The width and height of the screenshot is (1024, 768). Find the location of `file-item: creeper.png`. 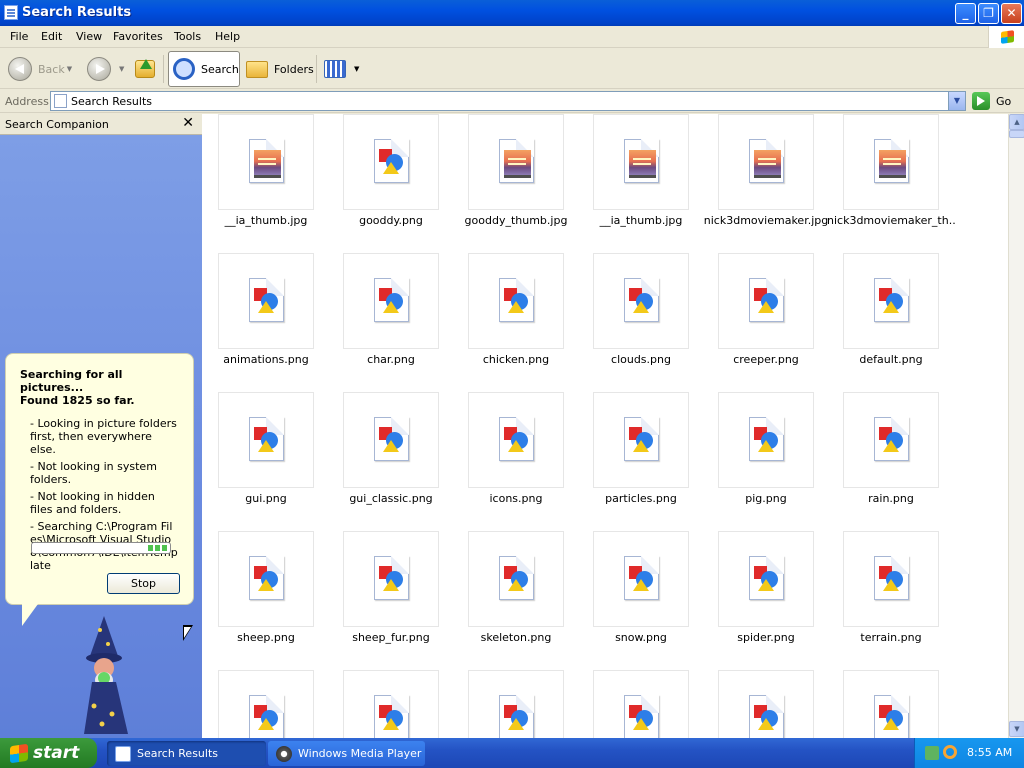

file-item: creeper.png is located at coordinates (762, 318).